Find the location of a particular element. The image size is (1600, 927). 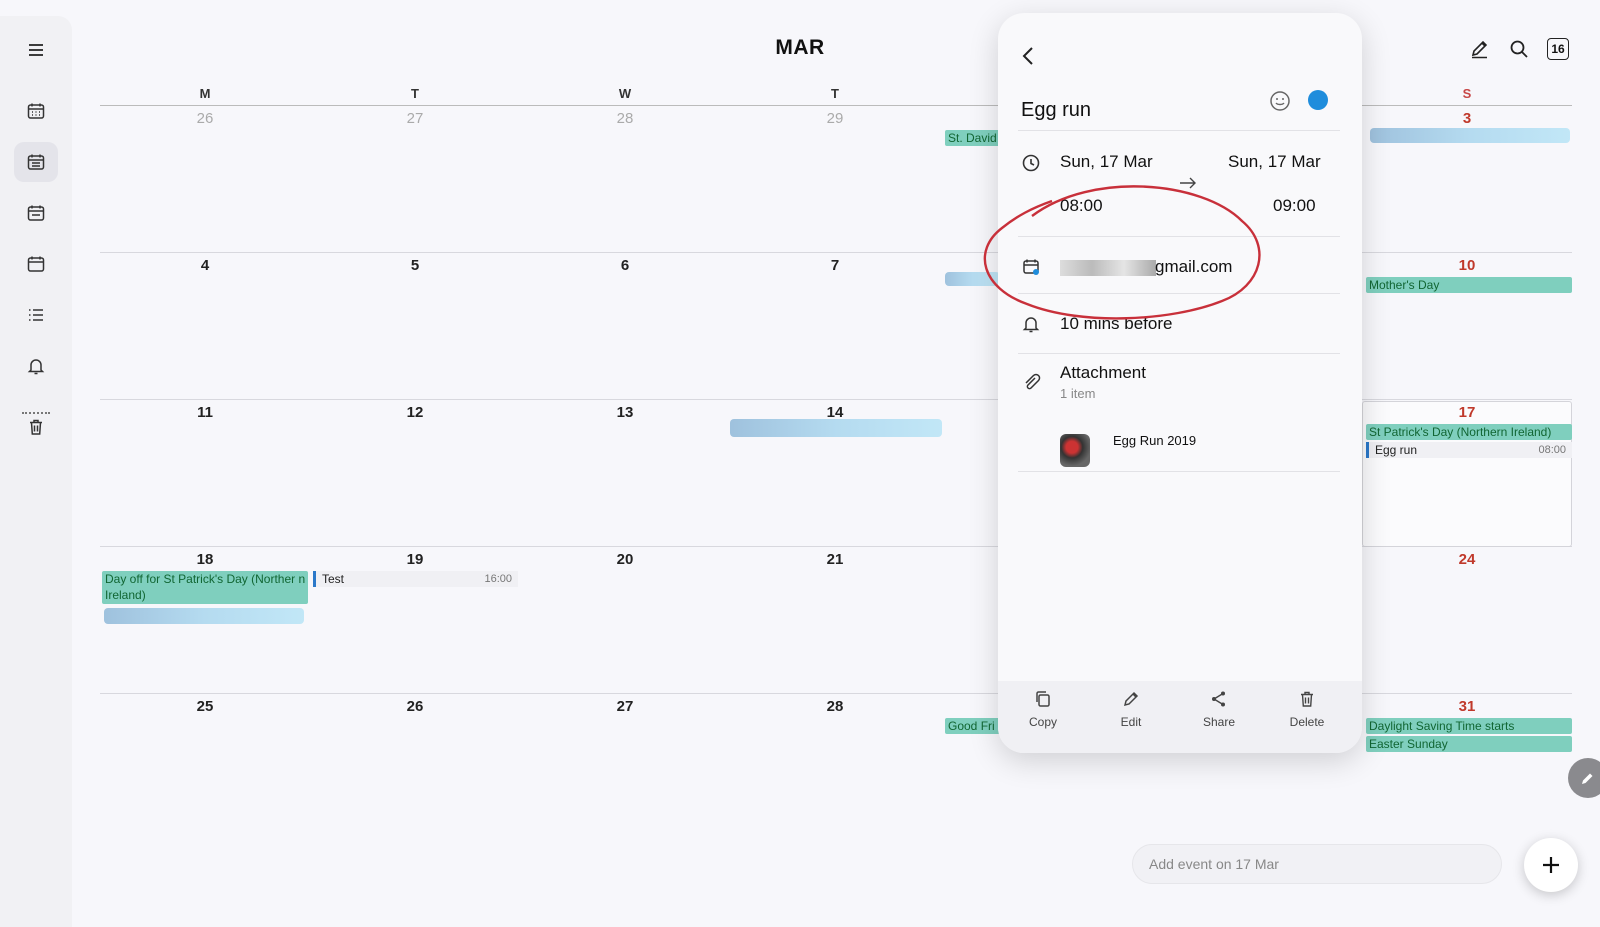

event-mothers-day: Mother's Day is located at coordinates (1469, 285).